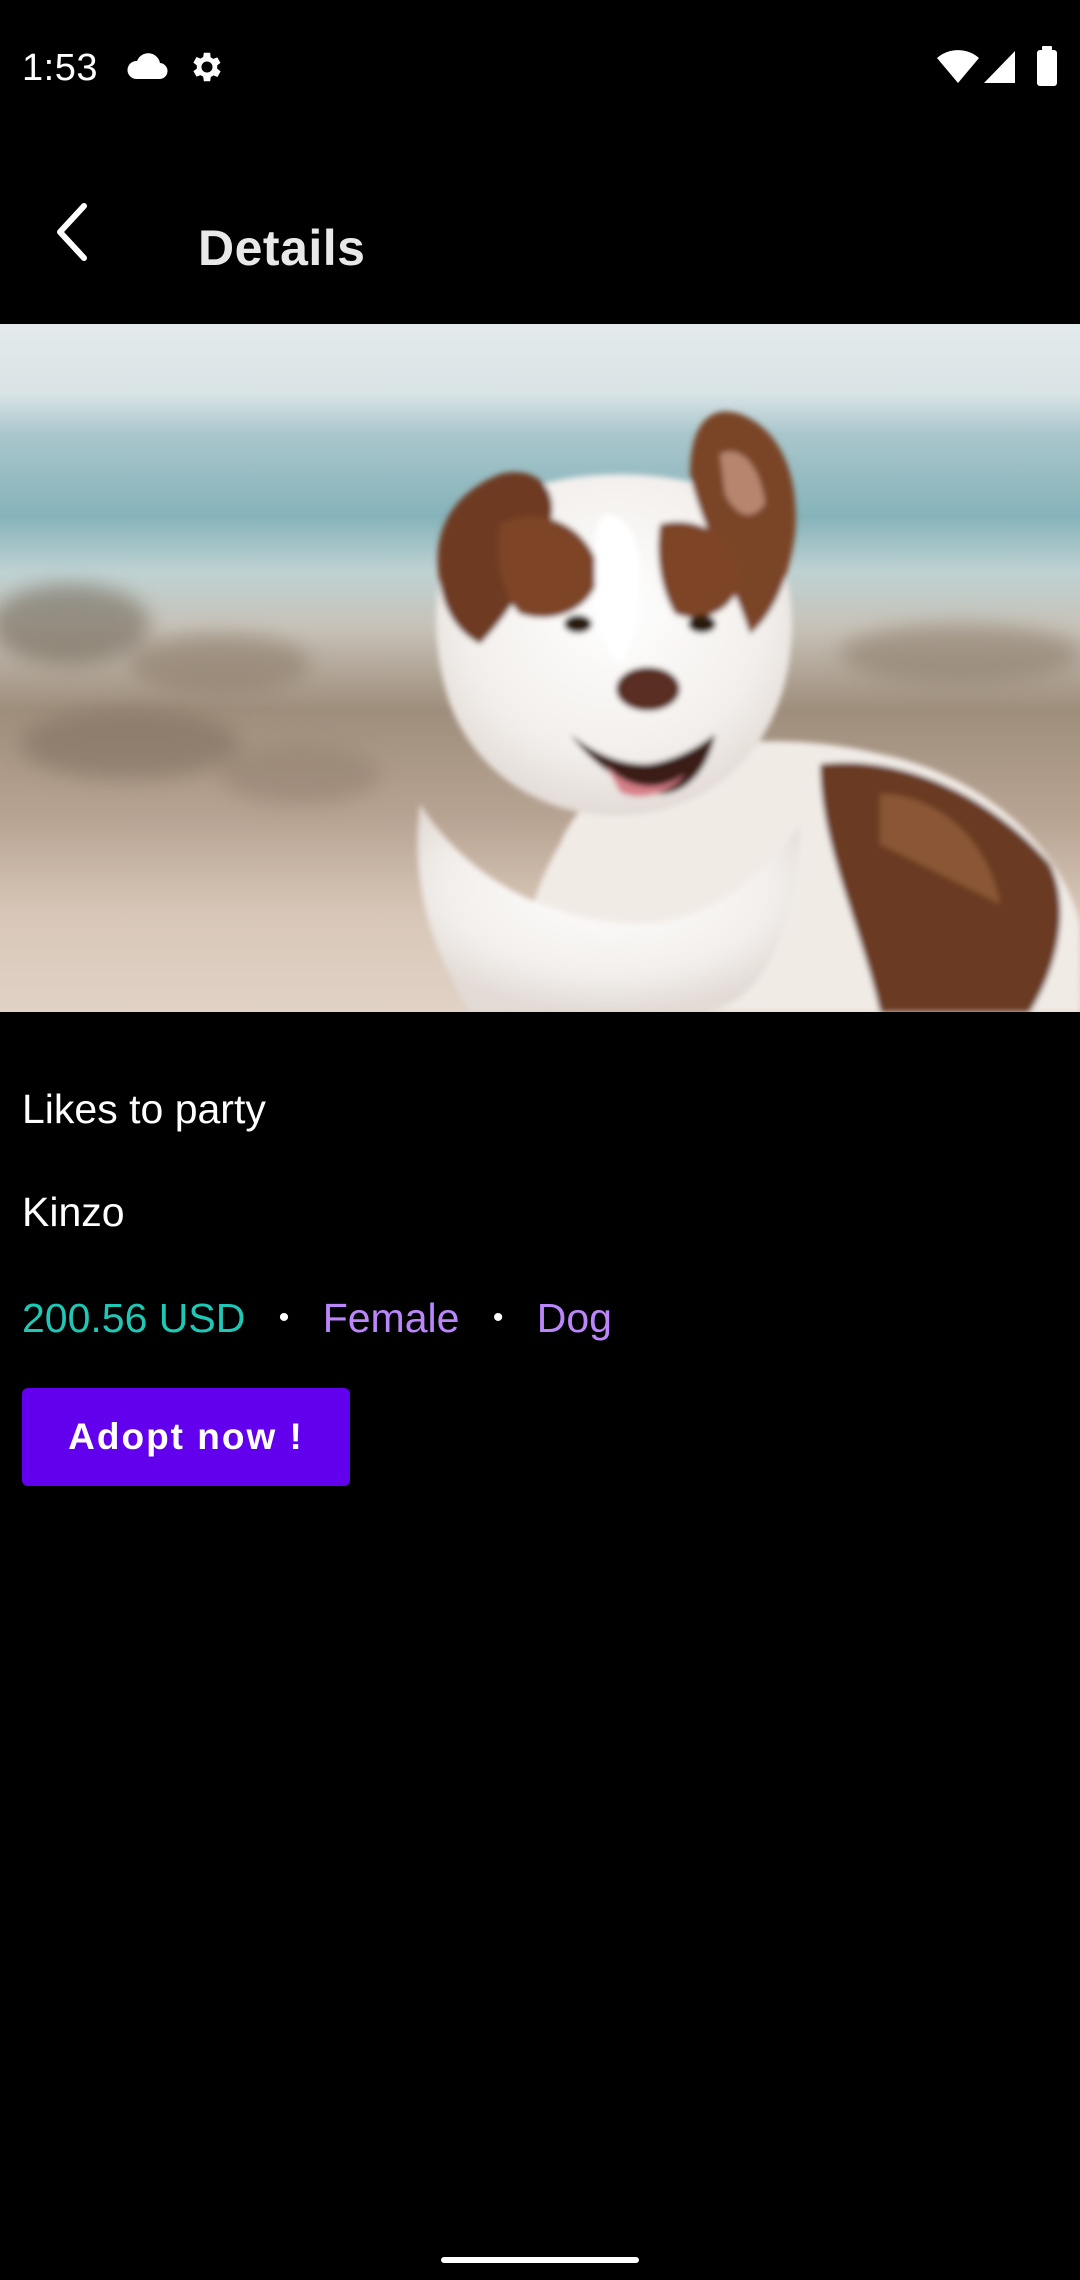 The image size is (1080, 2280). I want to click on wifi-icon, so click(958, 66).